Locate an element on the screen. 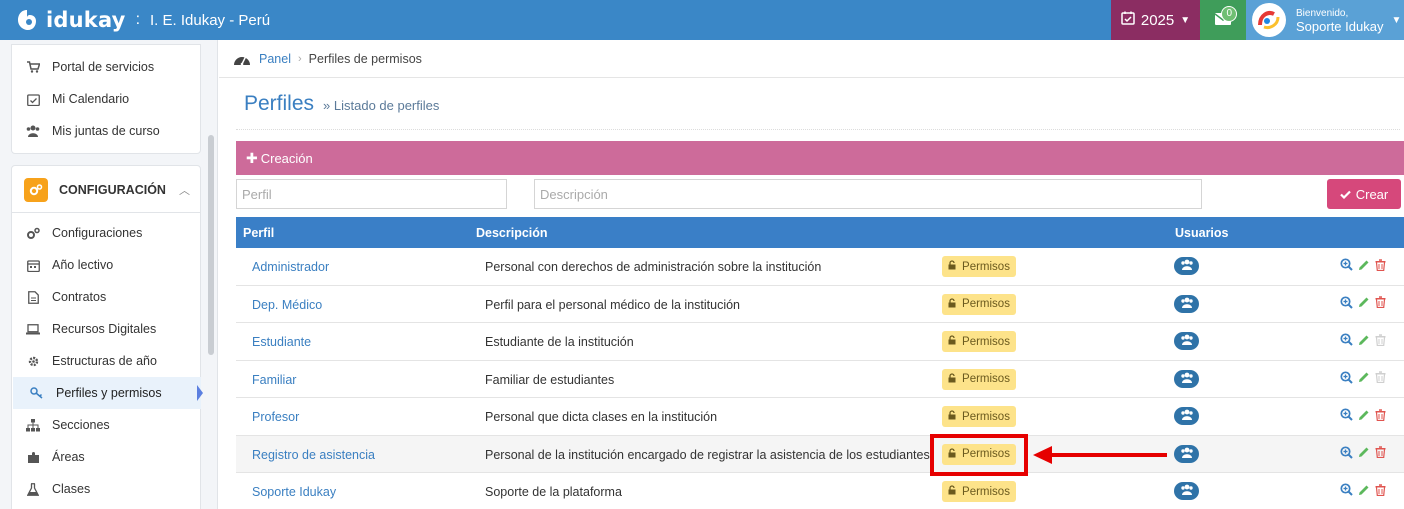  header-descripcion: Descripción is located at coordinates (512, 233).